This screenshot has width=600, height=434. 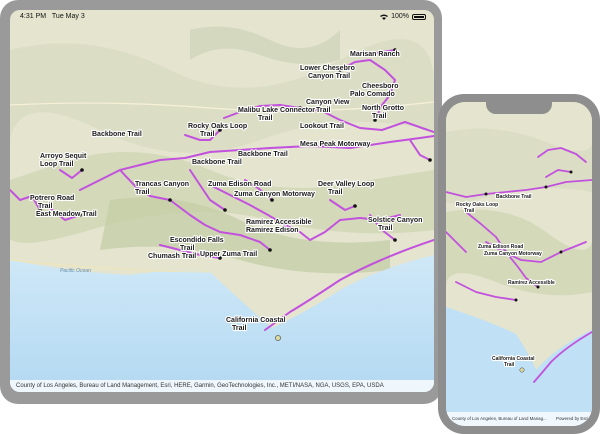 What do you see at coordinates (346, 184) in the screenshot?
I see `map-label: Deer Valley Loop` at bounding box center [346, 184].